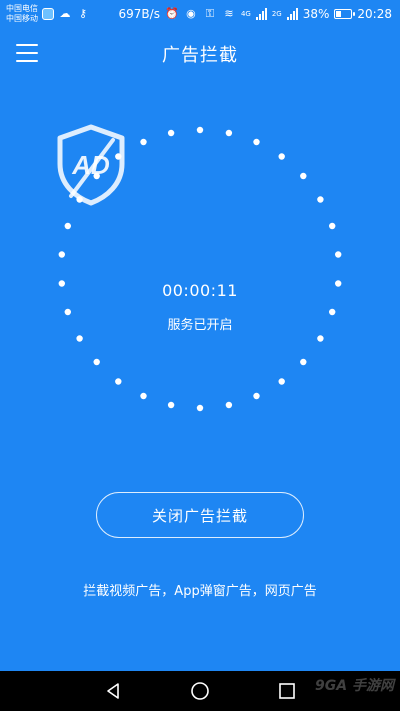  I want to click on carrier-1: 中国电信, so click(22, 8).